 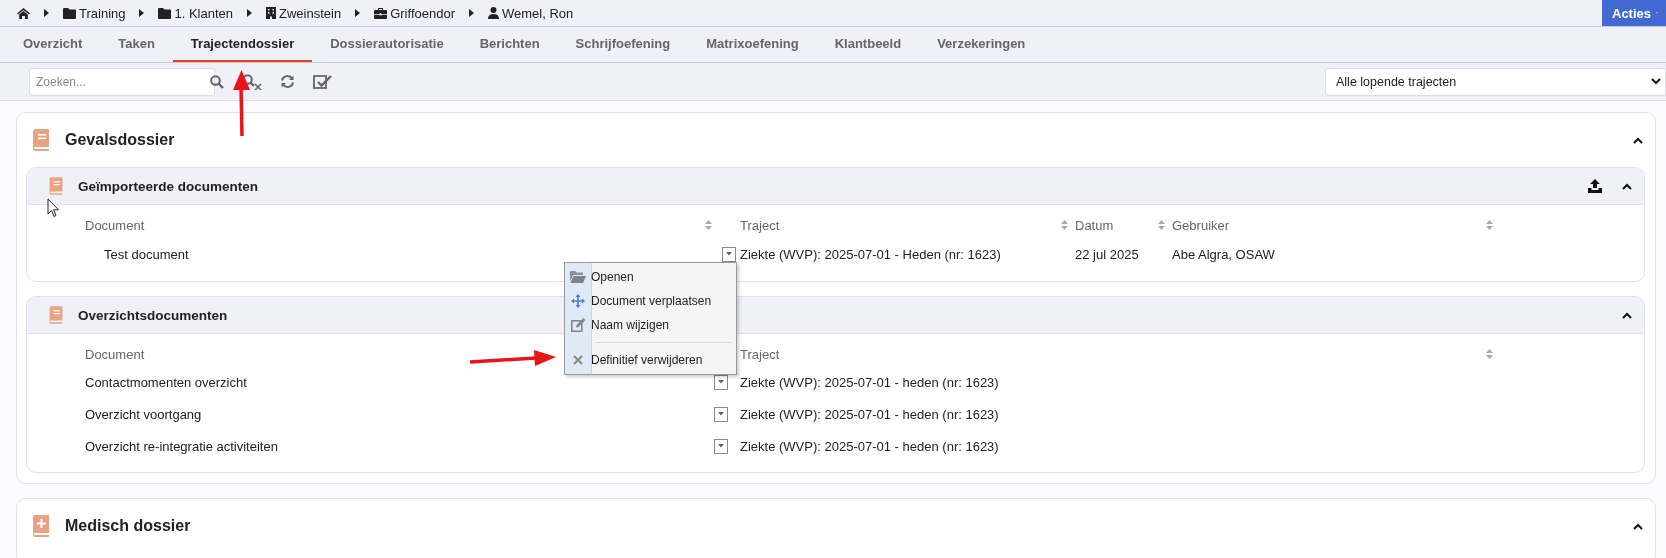 What do you see at coordinates (23, 13) in the screenshot?
I see `home-icon` at bounding box center [23, 13].